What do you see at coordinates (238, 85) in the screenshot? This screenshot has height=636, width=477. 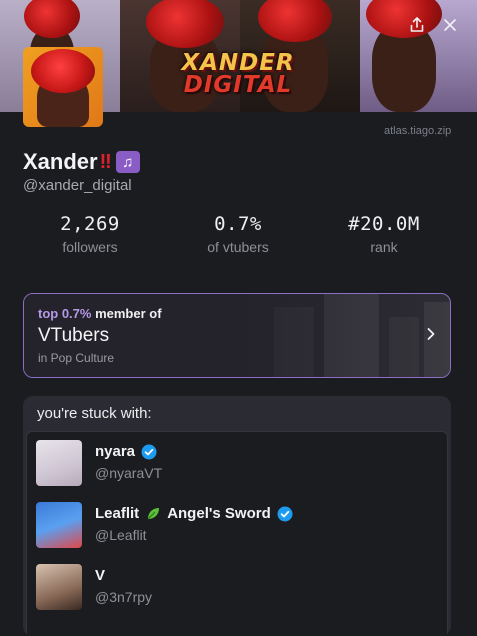 I see `banner-logo-line2: DIGITAL` at bounding box center [238, 85].